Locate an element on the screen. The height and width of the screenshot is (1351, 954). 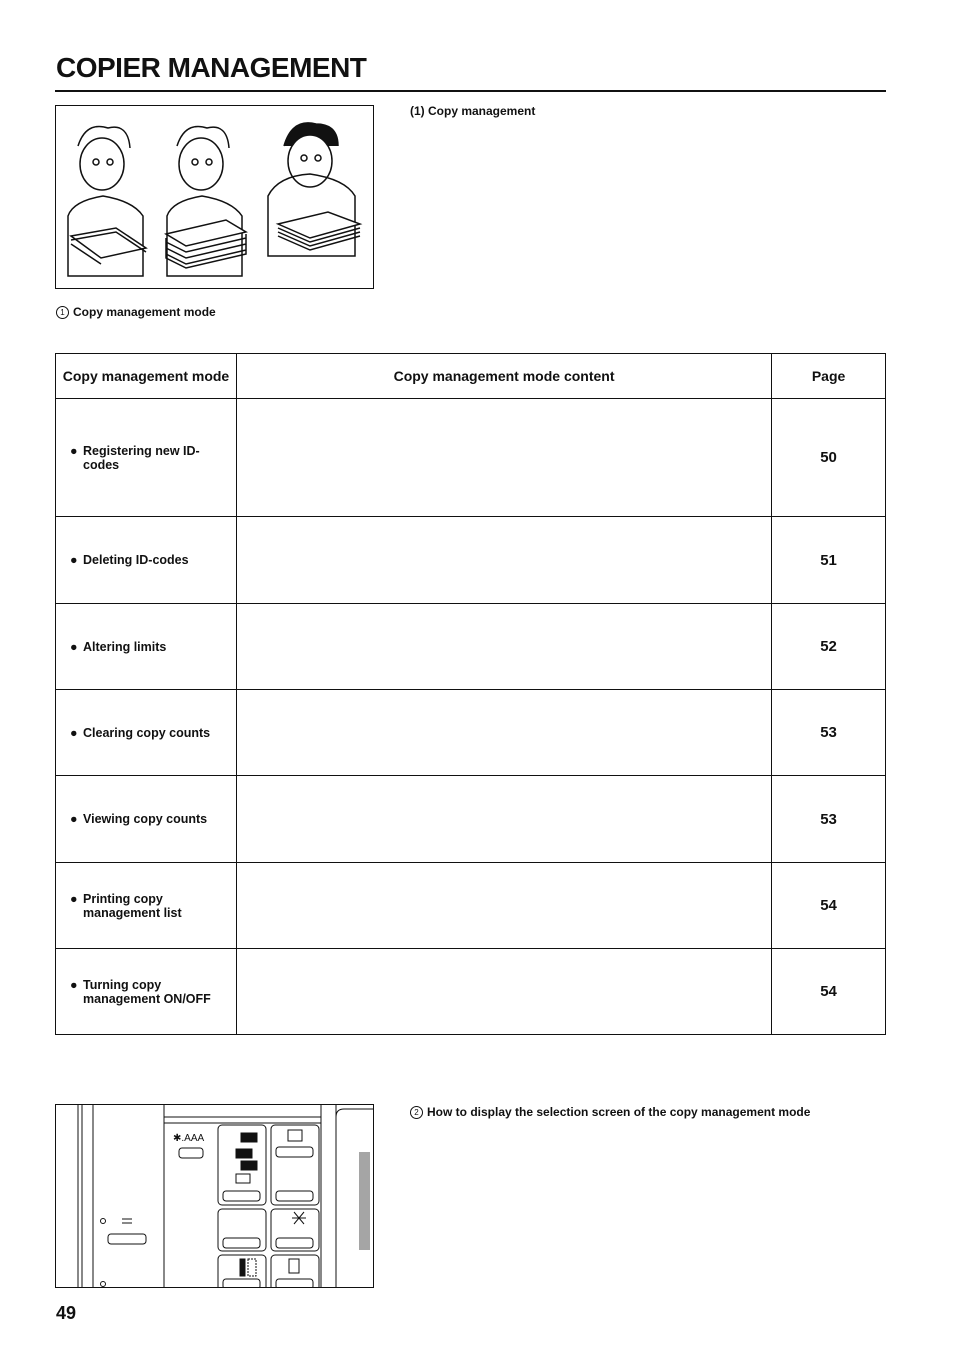
table-row: ● Registering new ID-codes 50 is located at coordinates (470, 457).